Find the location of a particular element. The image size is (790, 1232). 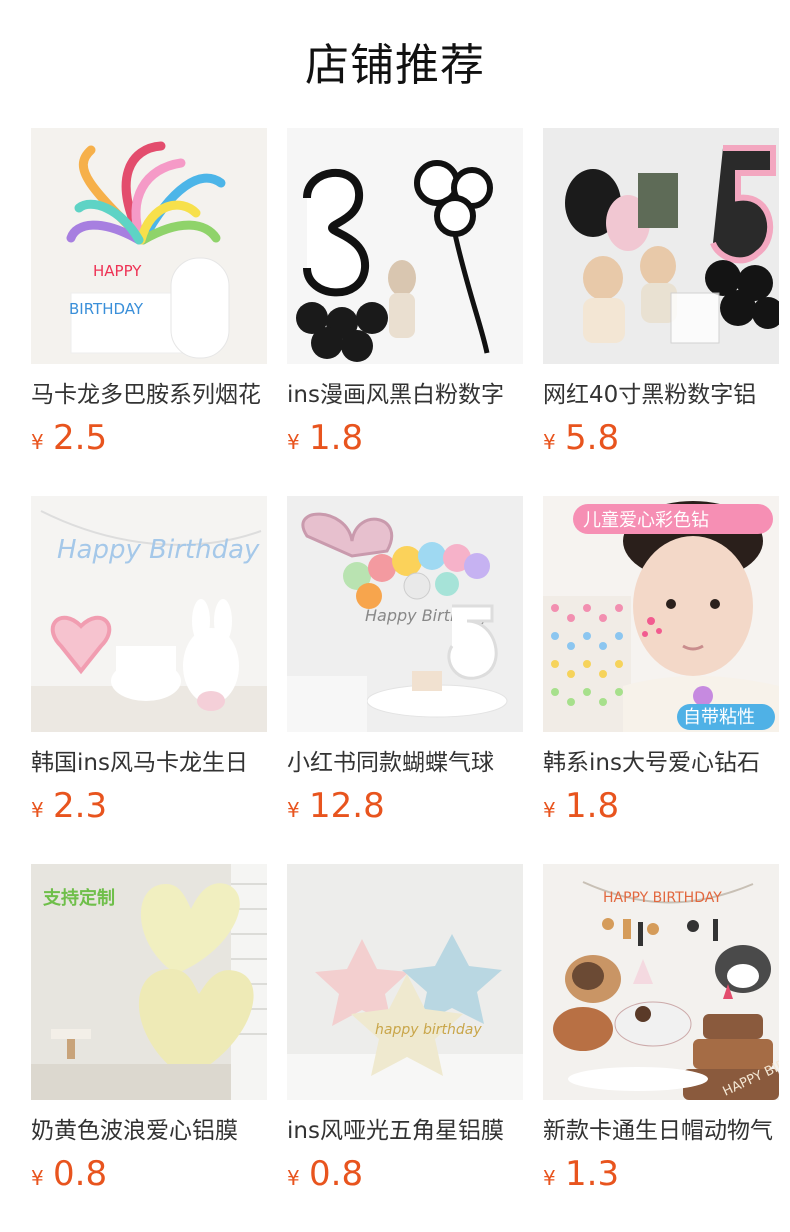

product-image: HAPPY BIRTHDAY HAPPY BIRTHDAY is located at coordinates (661, 982).